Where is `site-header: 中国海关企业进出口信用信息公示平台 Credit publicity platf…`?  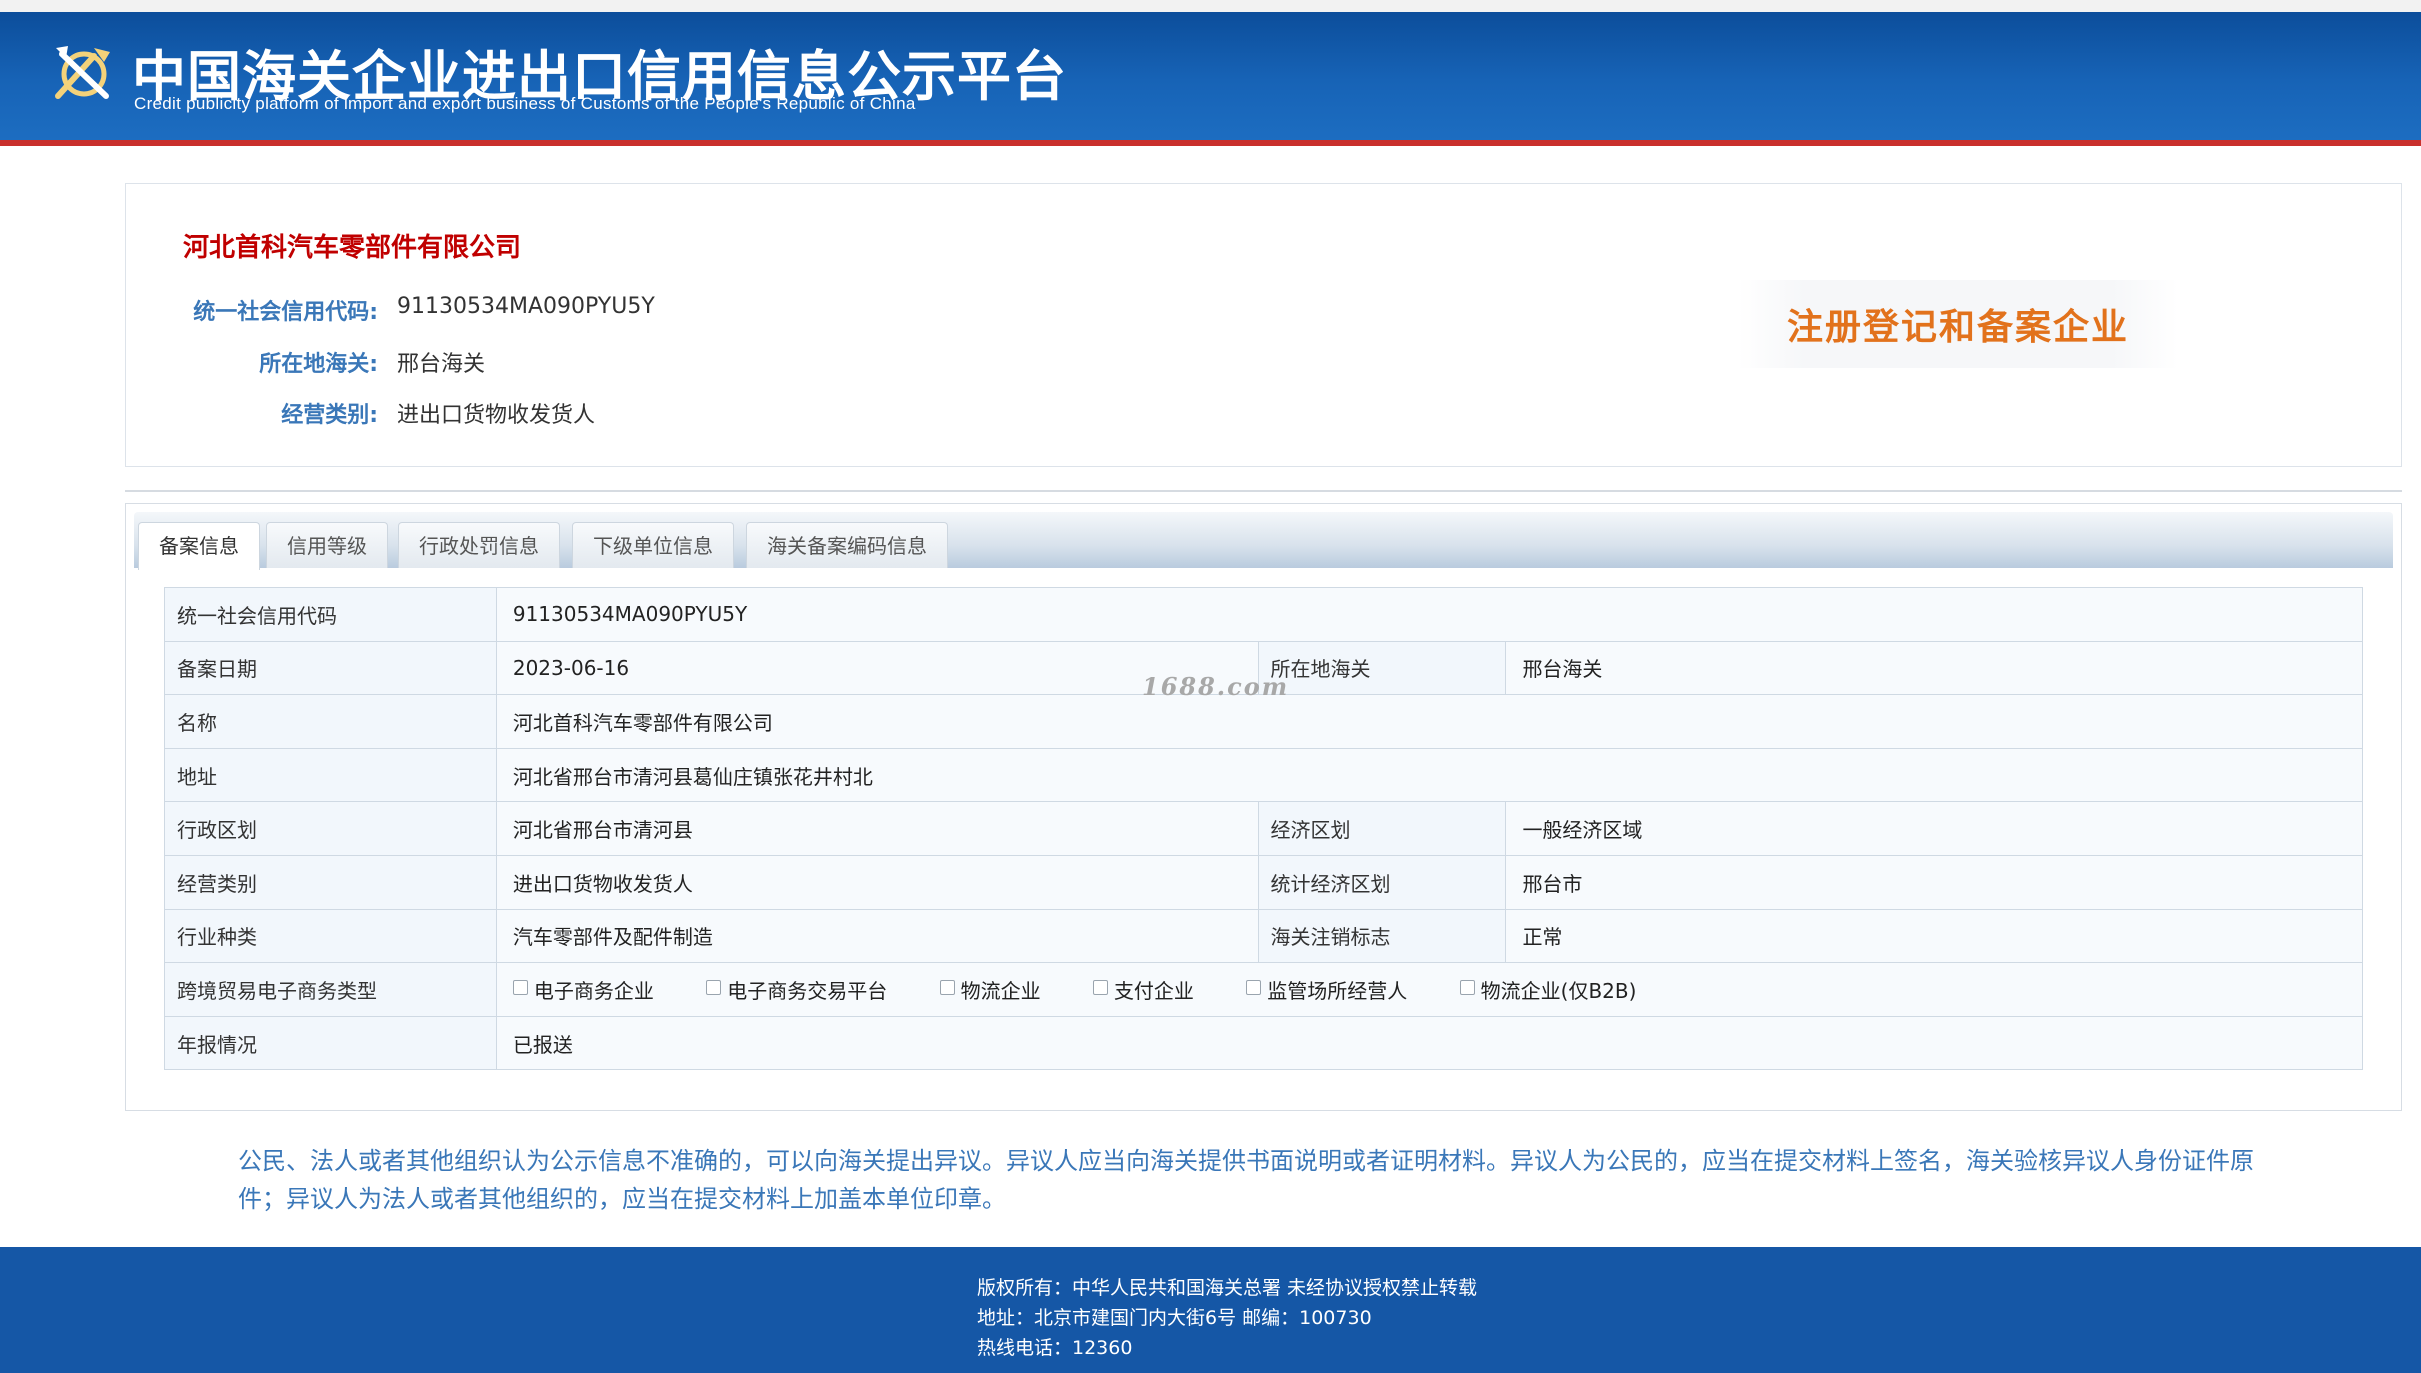 site-header: 中国海关企业进出口信用信息公示平台 Credit publicity platf… is located at coordinates (1210, 73).